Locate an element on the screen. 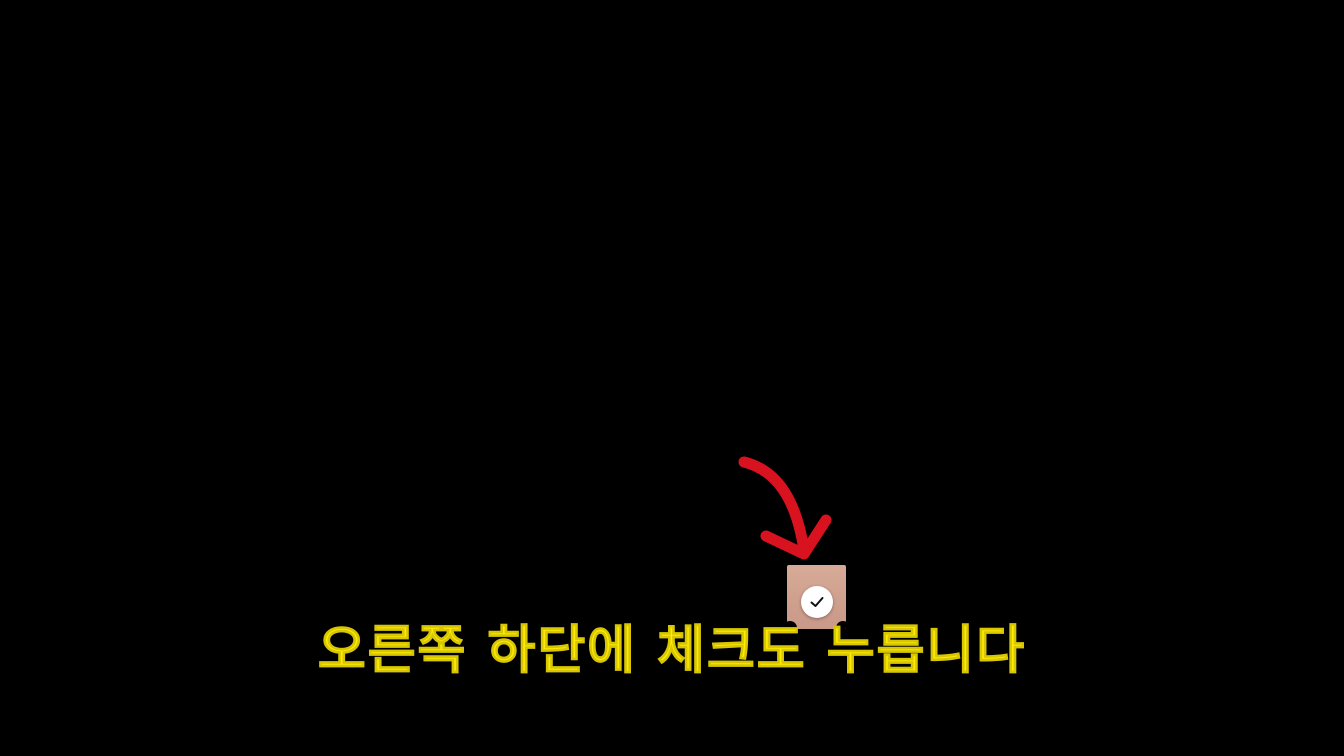 The height and width of the screenshot is (756, 1344). check-icon is located at coordinates (817, 602).